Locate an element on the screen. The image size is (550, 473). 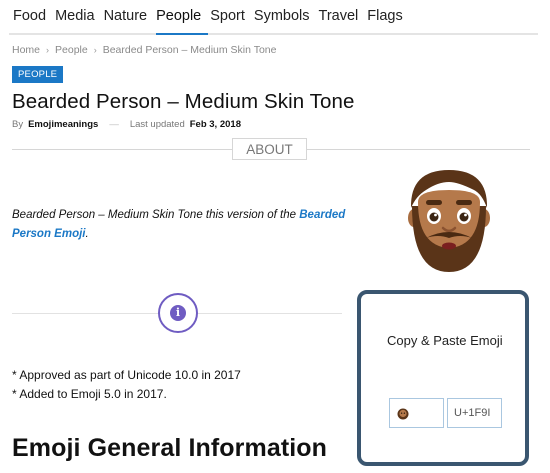
meta-dash: — is located at coordinates (114, 124).